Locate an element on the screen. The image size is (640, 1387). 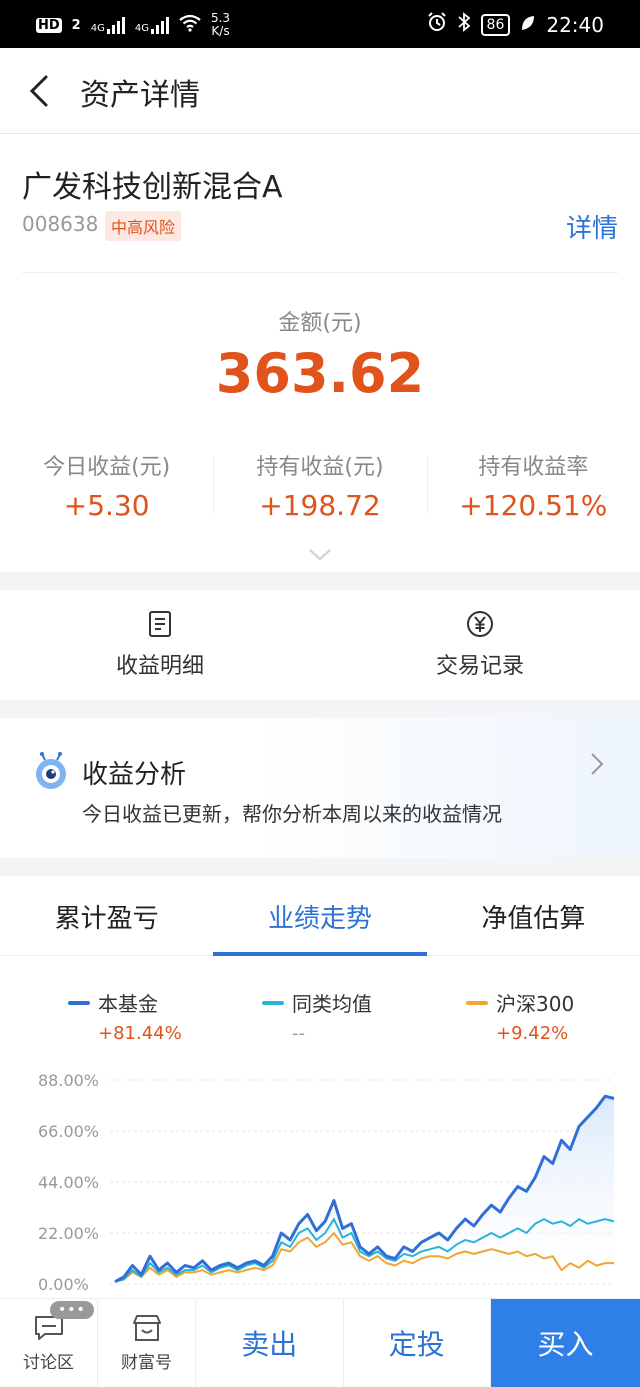
fund-code: 008638 is located at coordinates (60, 224).